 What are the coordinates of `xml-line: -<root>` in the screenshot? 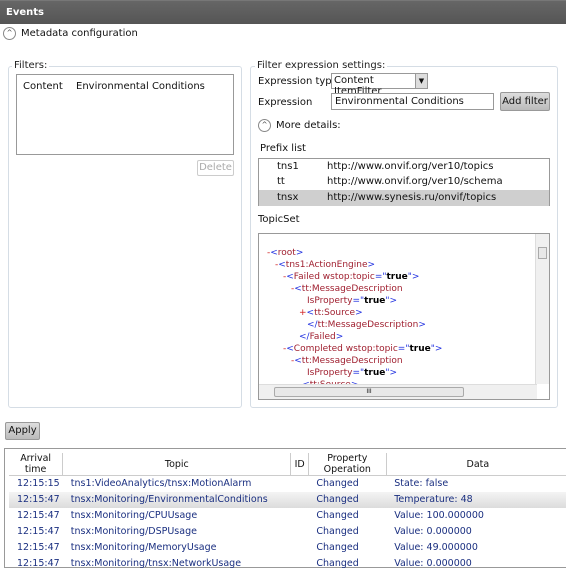 It's located at (354, 253).